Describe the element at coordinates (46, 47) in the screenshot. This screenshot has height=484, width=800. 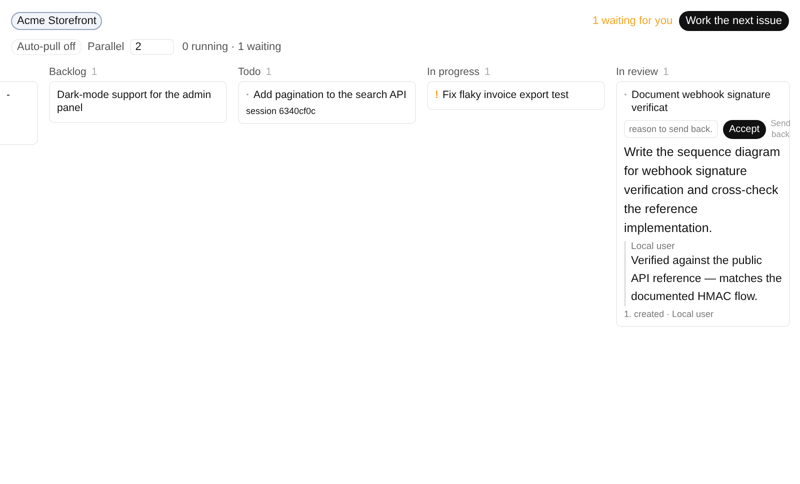
I see `auto-pull-toggle: Auto-pull off` at that location.